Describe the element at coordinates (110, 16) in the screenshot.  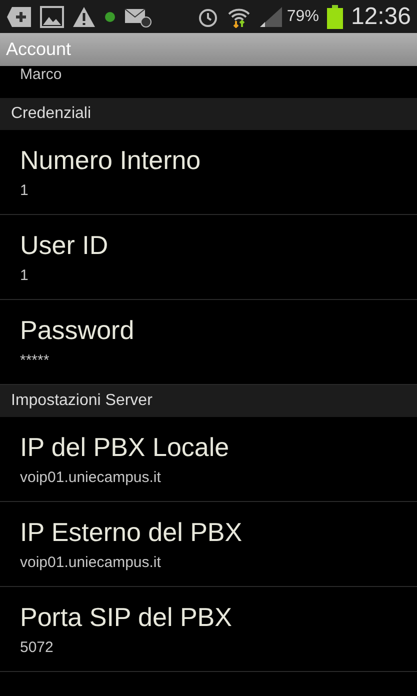
I see `status-dot-icon` at that location.